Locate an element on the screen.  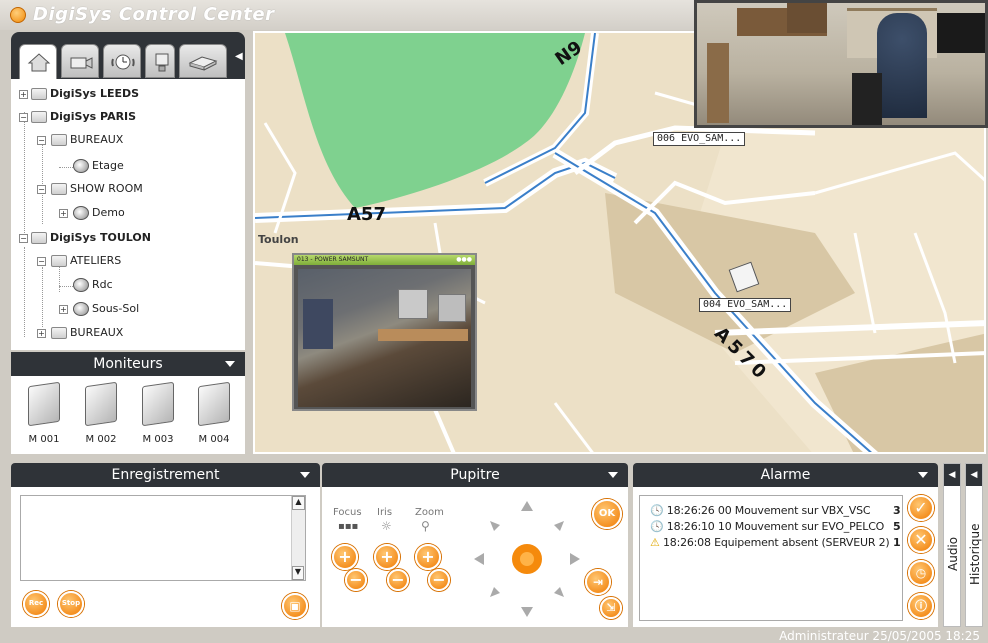
monitor-item: M 001 is located at coordinates (44, 415).